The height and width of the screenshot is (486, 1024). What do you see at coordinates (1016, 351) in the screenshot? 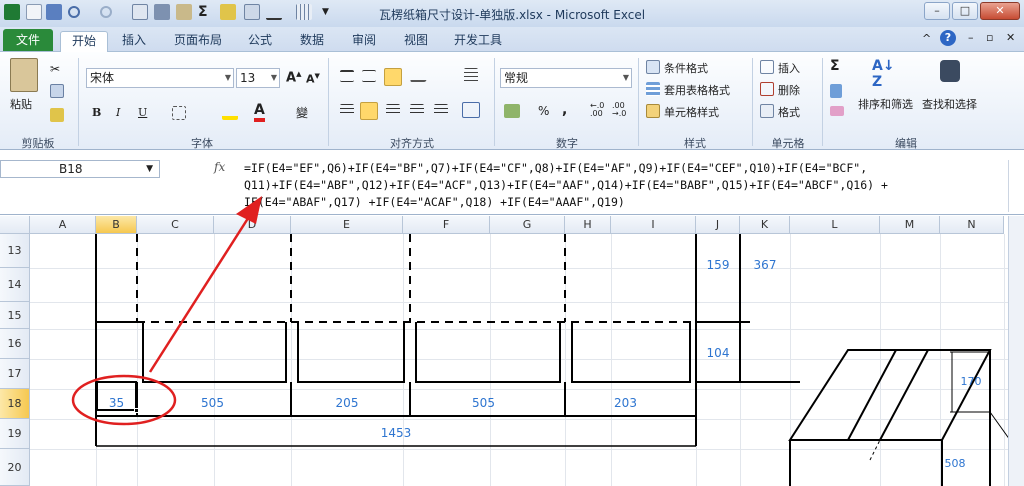
I see `vertical-scrollbar` at bounding box center [1016, 351].